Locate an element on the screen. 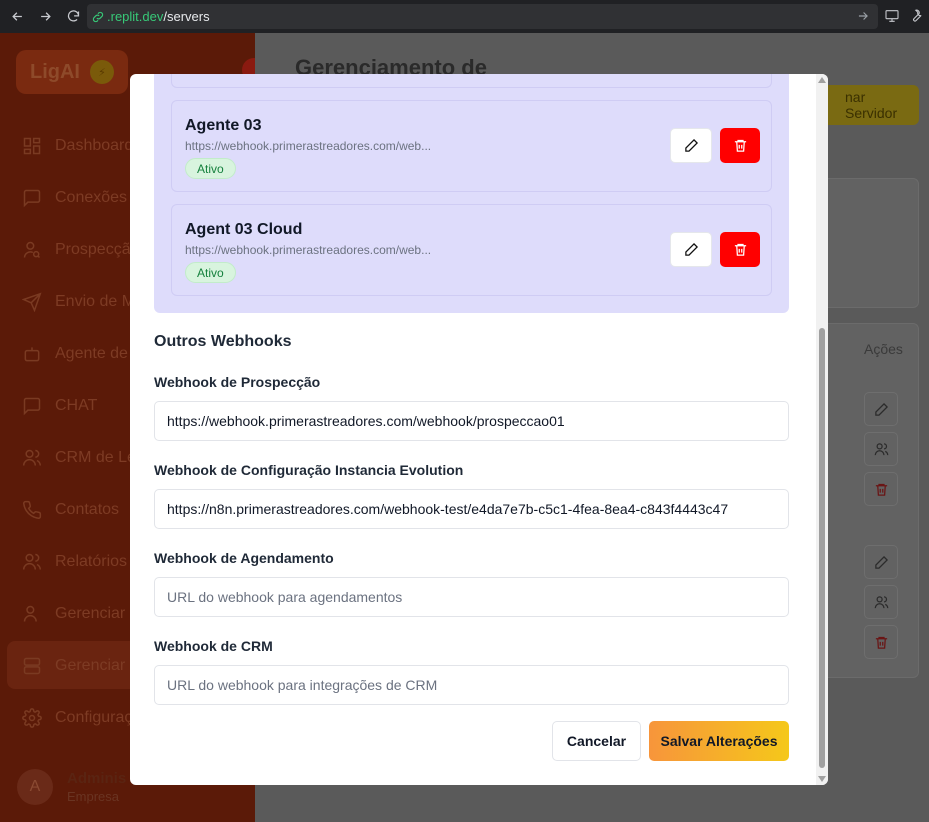 Image resolution: width=929 pixels, height=822 pixels. modal-scrollbar is located at coordinates (822, 429).